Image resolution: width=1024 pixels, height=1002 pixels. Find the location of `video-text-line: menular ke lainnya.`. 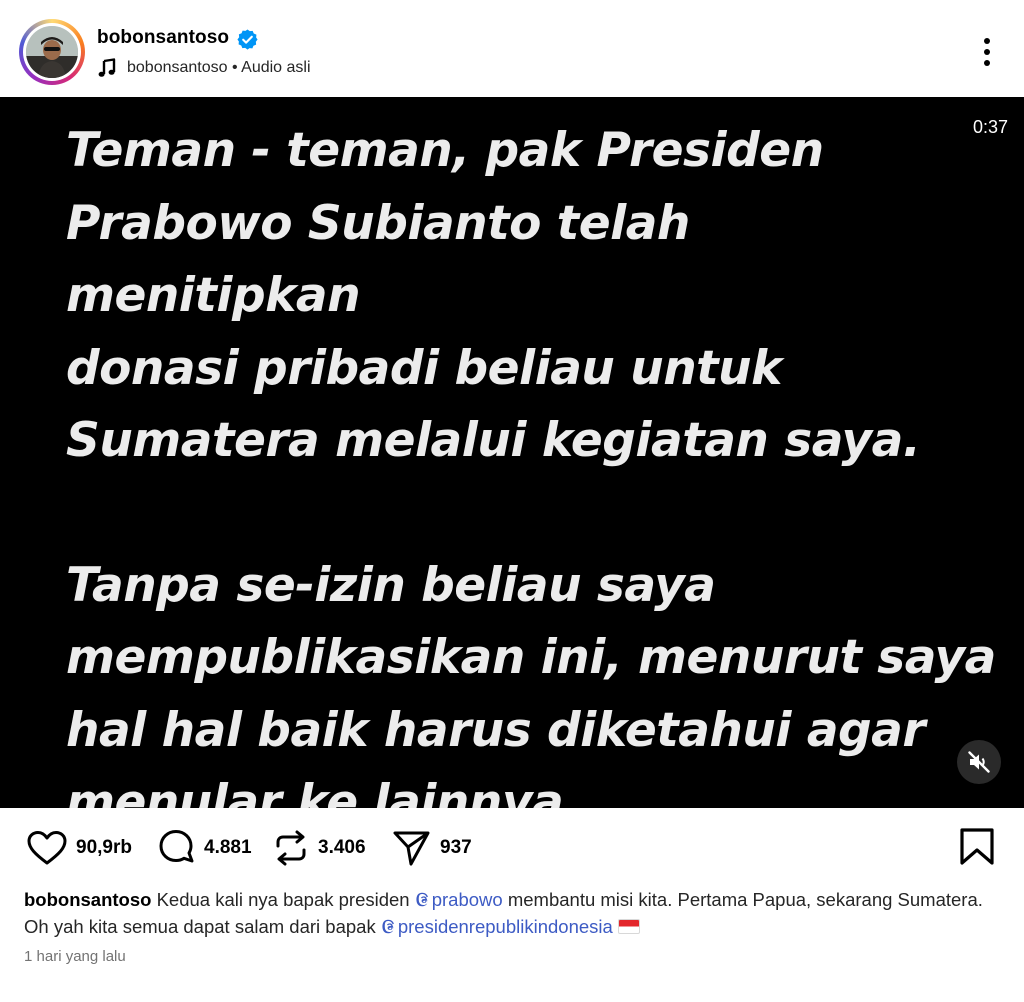

video-text-line: menular ke lainnya. is located at coordinates (323, 791).